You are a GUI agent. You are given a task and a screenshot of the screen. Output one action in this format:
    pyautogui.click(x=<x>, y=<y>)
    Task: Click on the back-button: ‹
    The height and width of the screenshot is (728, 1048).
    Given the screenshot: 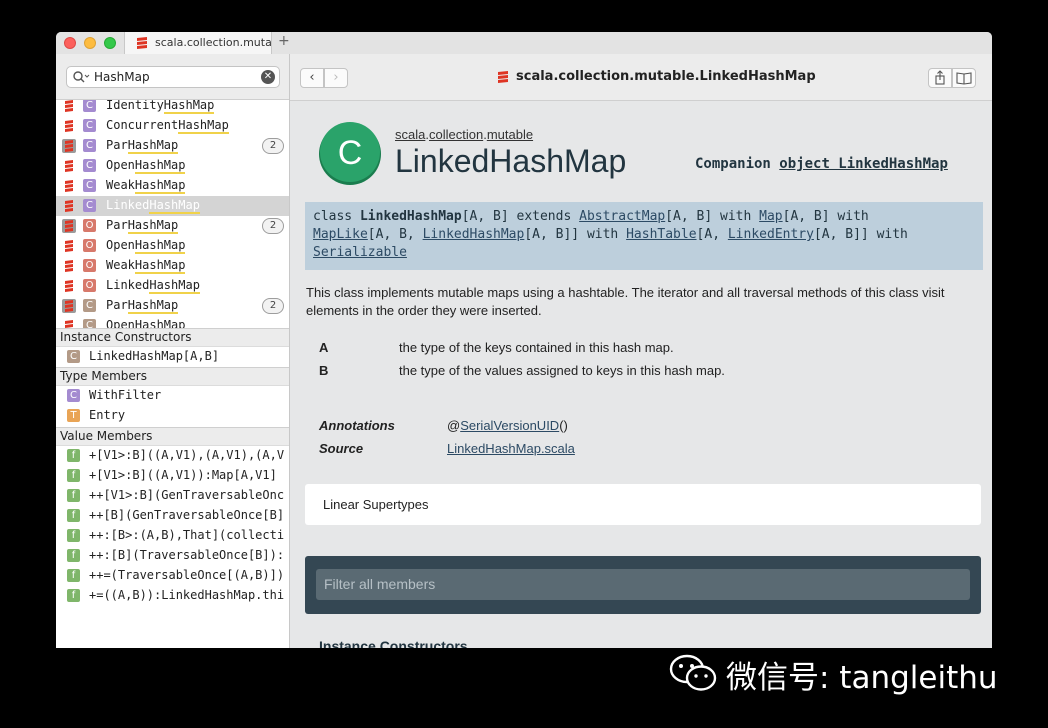 What is the action you would take?
    pyautogui.click(x=312, y=78)
    